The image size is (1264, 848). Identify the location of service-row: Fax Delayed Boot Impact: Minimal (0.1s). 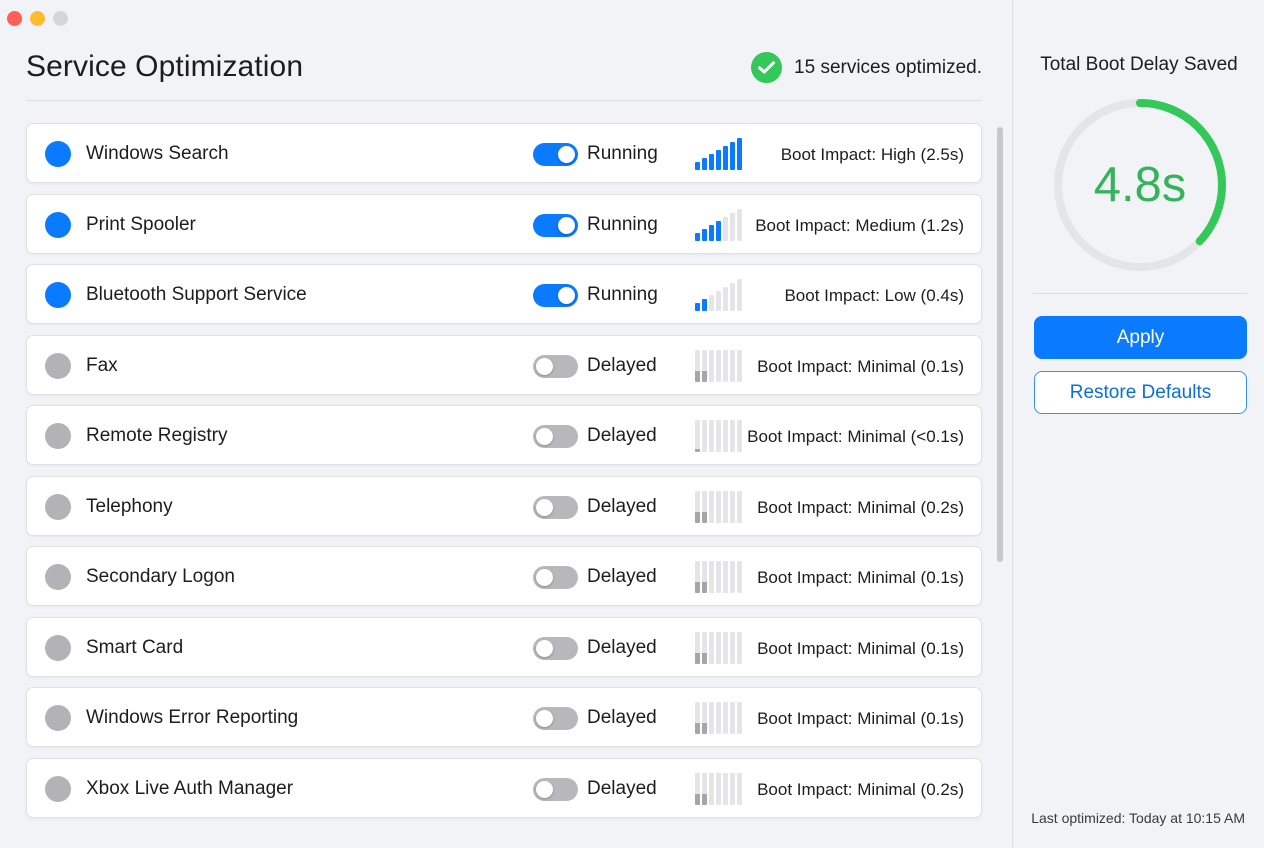
(504, 364).